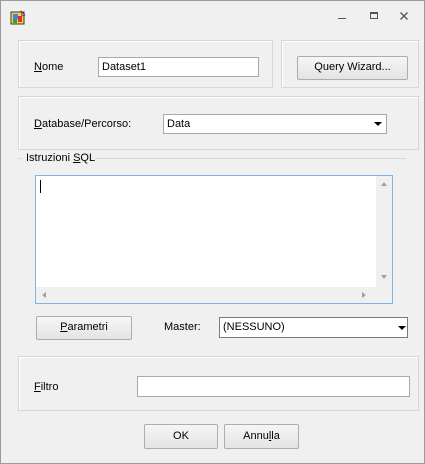 This screenshot has width=425, height=464. I want to click on master-select-value: (NESSUNO), so click(254, 327).